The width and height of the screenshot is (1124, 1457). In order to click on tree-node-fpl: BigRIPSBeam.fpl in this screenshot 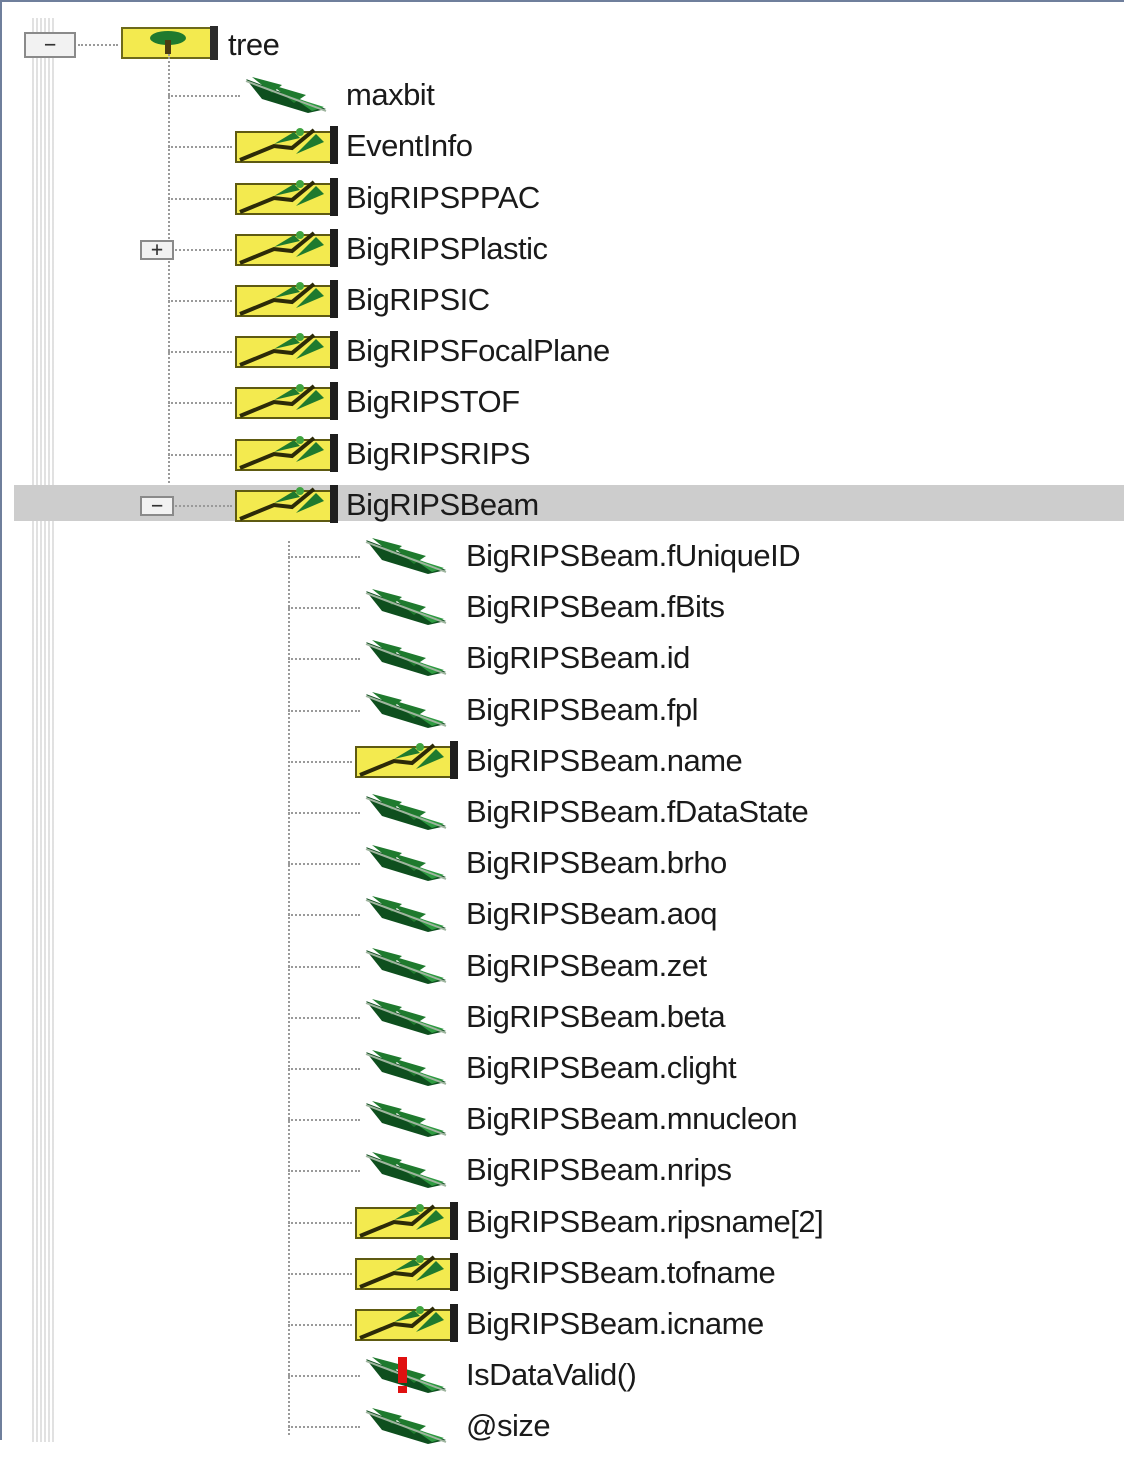, I will do `click(563, 715)`.